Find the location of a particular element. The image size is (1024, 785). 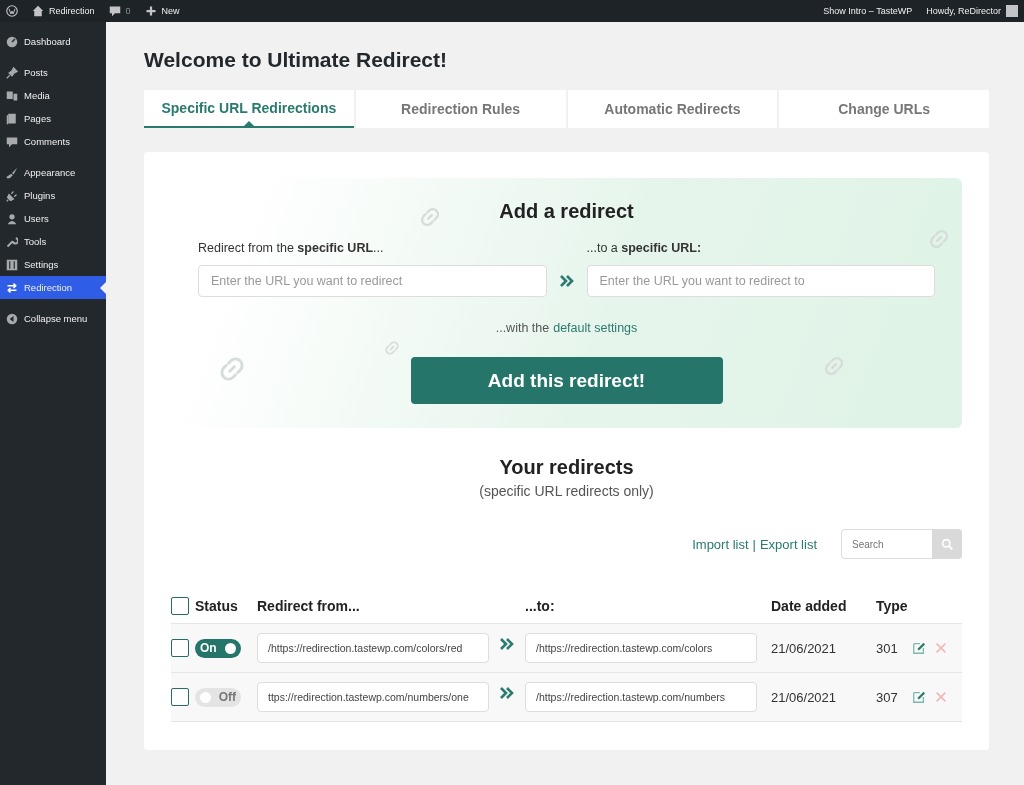

show-intro-link: Show Intro – TasteWP is located at coordinates (868, 11).